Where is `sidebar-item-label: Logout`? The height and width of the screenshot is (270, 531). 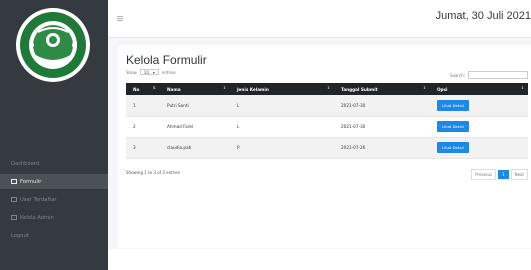 sidebar-item-label: Logout is located at coordinates (20, 235).